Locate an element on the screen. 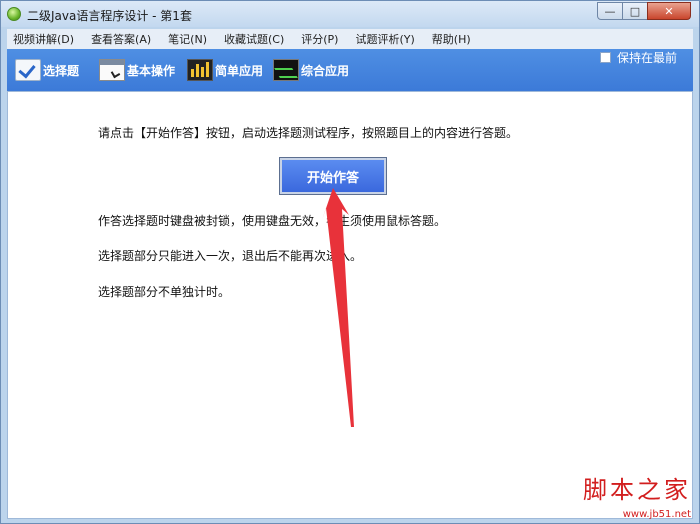 The image size is (700, 524). menu-favorites: 收藏试题(C) is located at coordinates (254, 39).